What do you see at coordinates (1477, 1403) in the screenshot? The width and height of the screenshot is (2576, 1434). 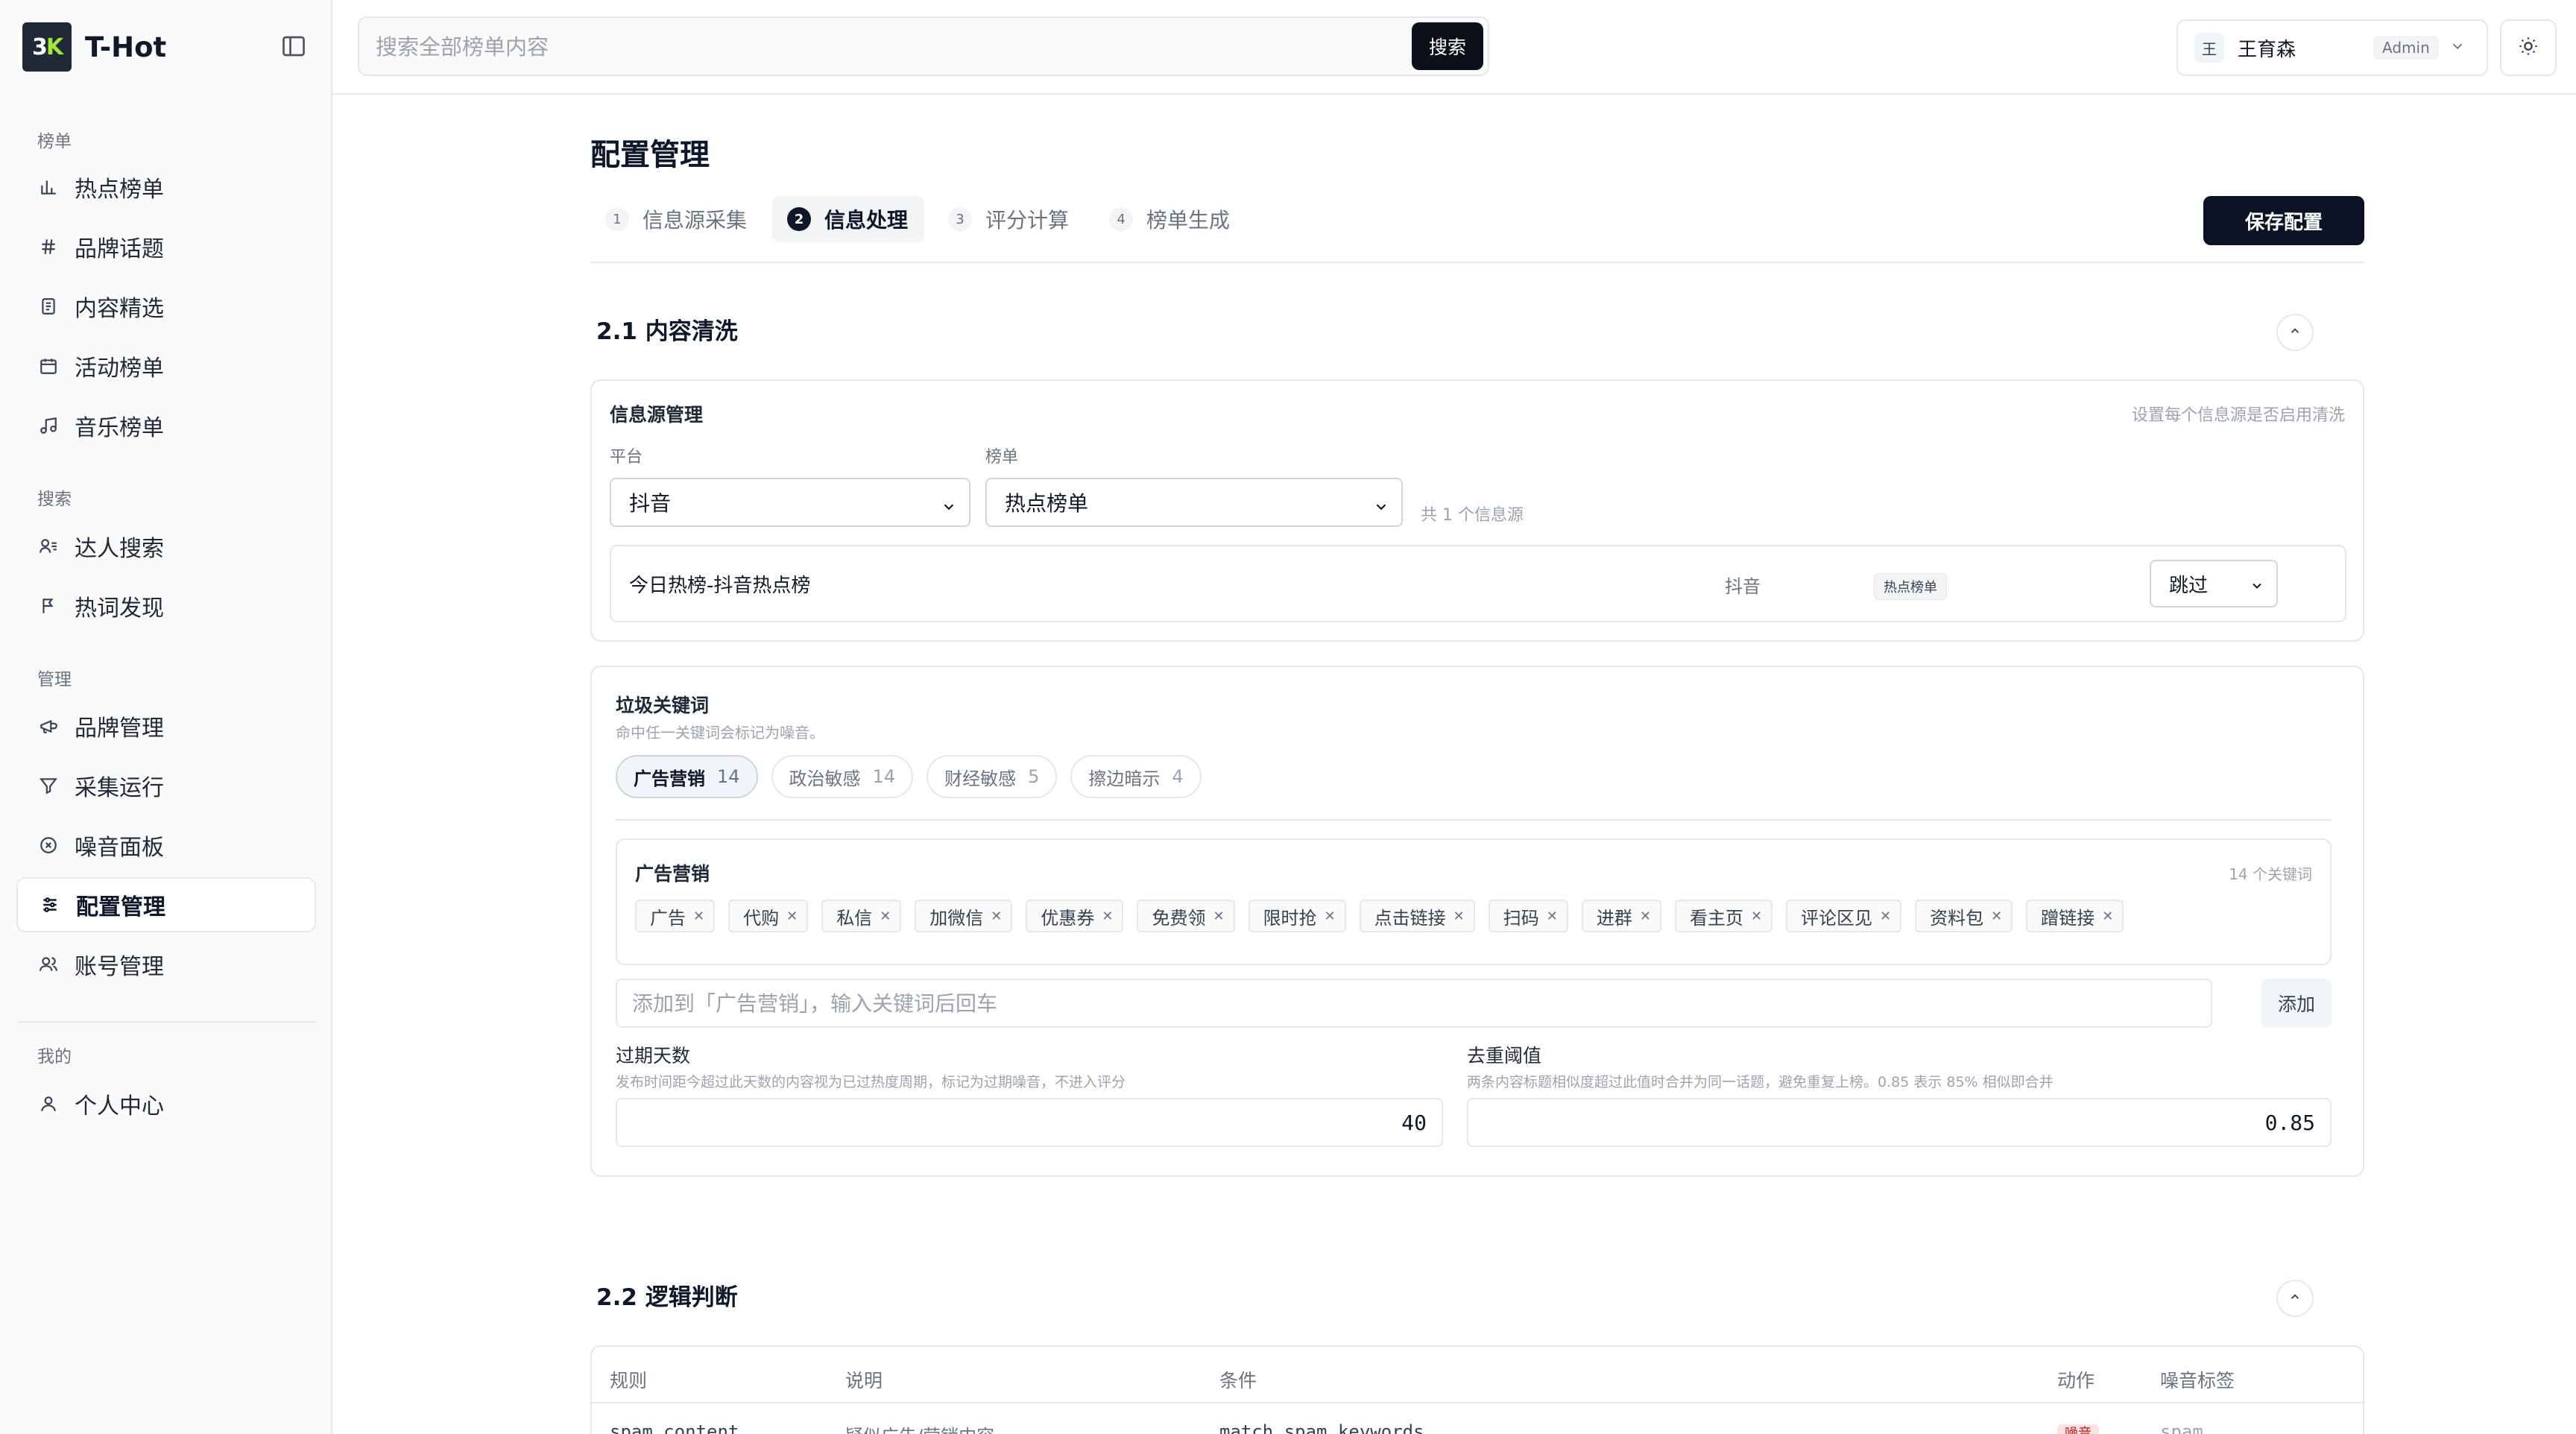 I see `divider` at bounding box center [1477, 1403].